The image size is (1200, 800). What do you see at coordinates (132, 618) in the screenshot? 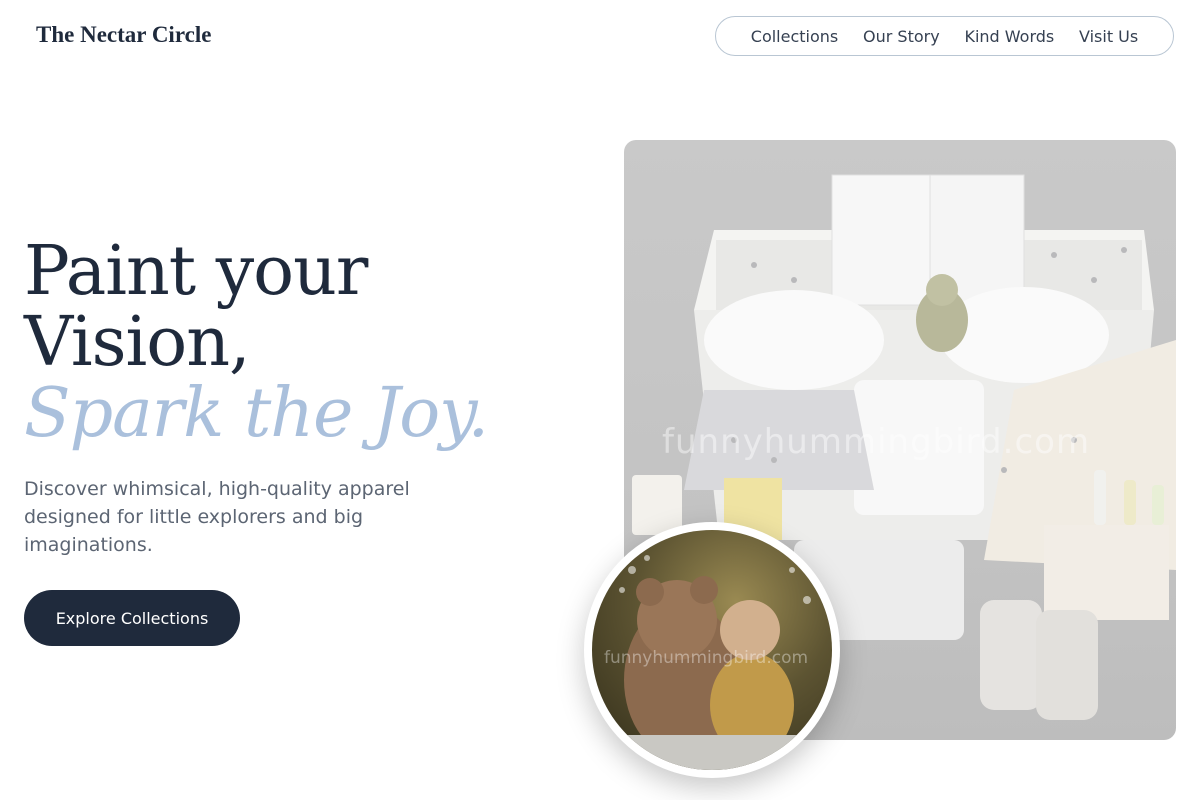
I see `explore-collections-button: Explore Collections` at bounding box center [132, 618].